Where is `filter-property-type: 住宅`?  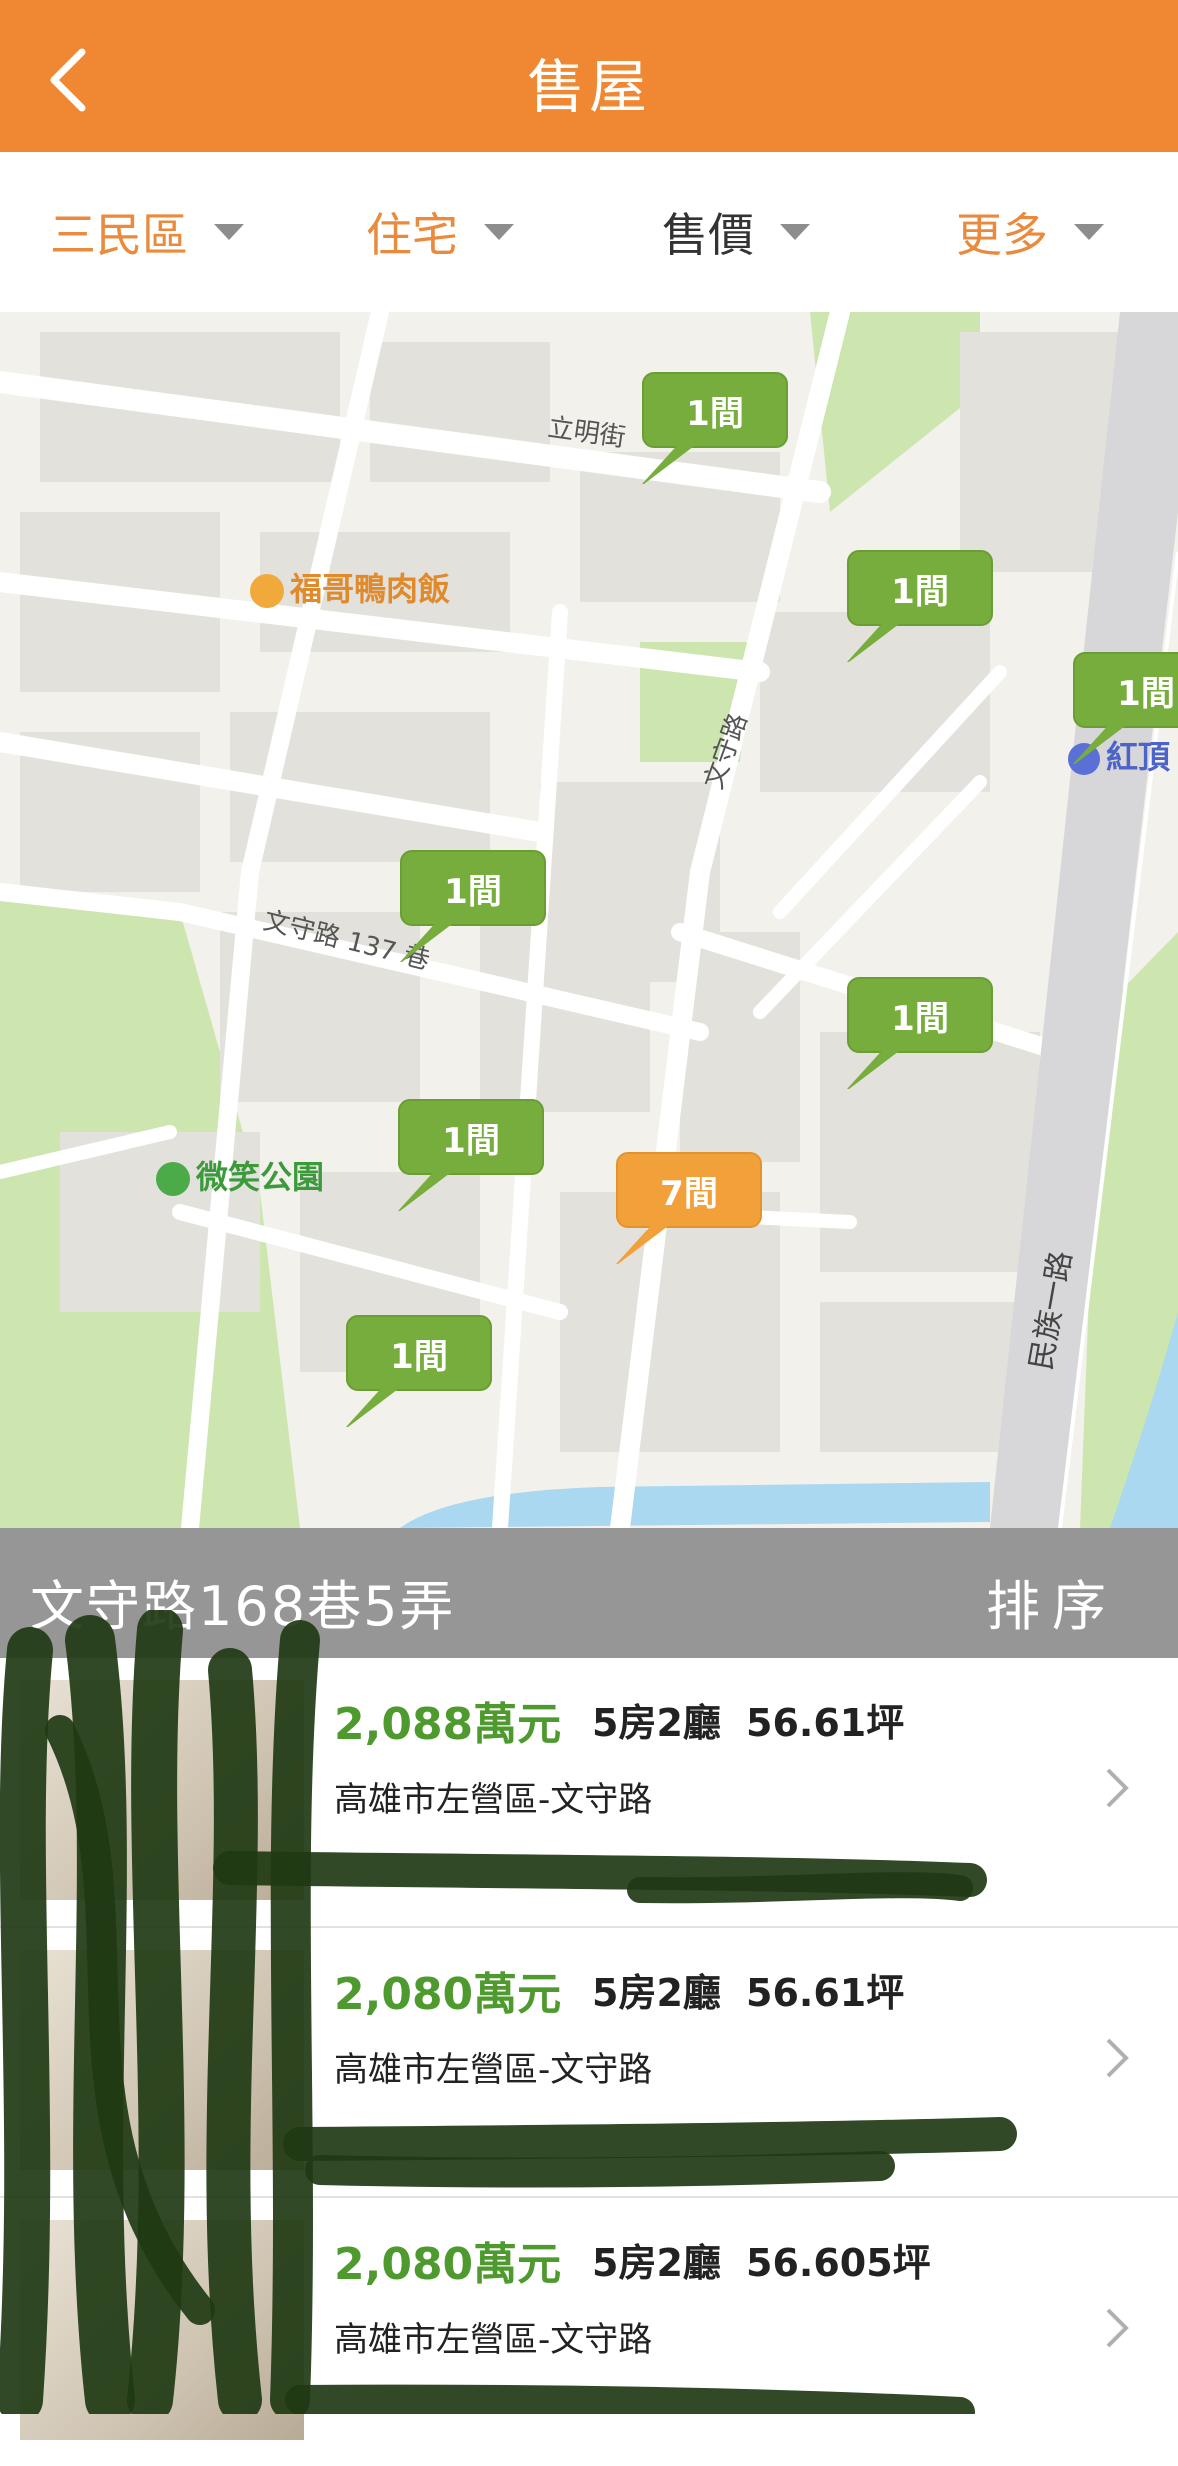
filter-property-type: 住宅 is located at coordinates (440, 232).